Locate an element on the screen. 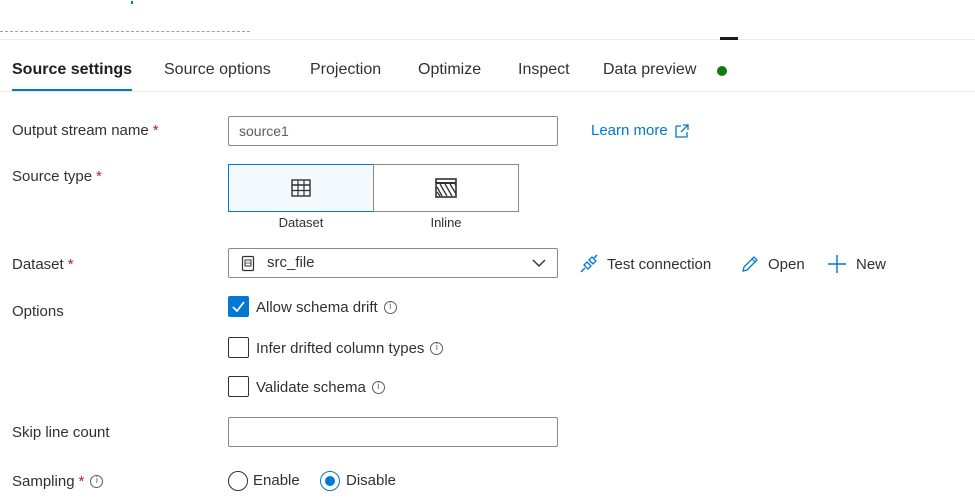 Image resolution: width=975 pixels, height=503 pixels. panel-top-border is located at coordinates (487, 39).